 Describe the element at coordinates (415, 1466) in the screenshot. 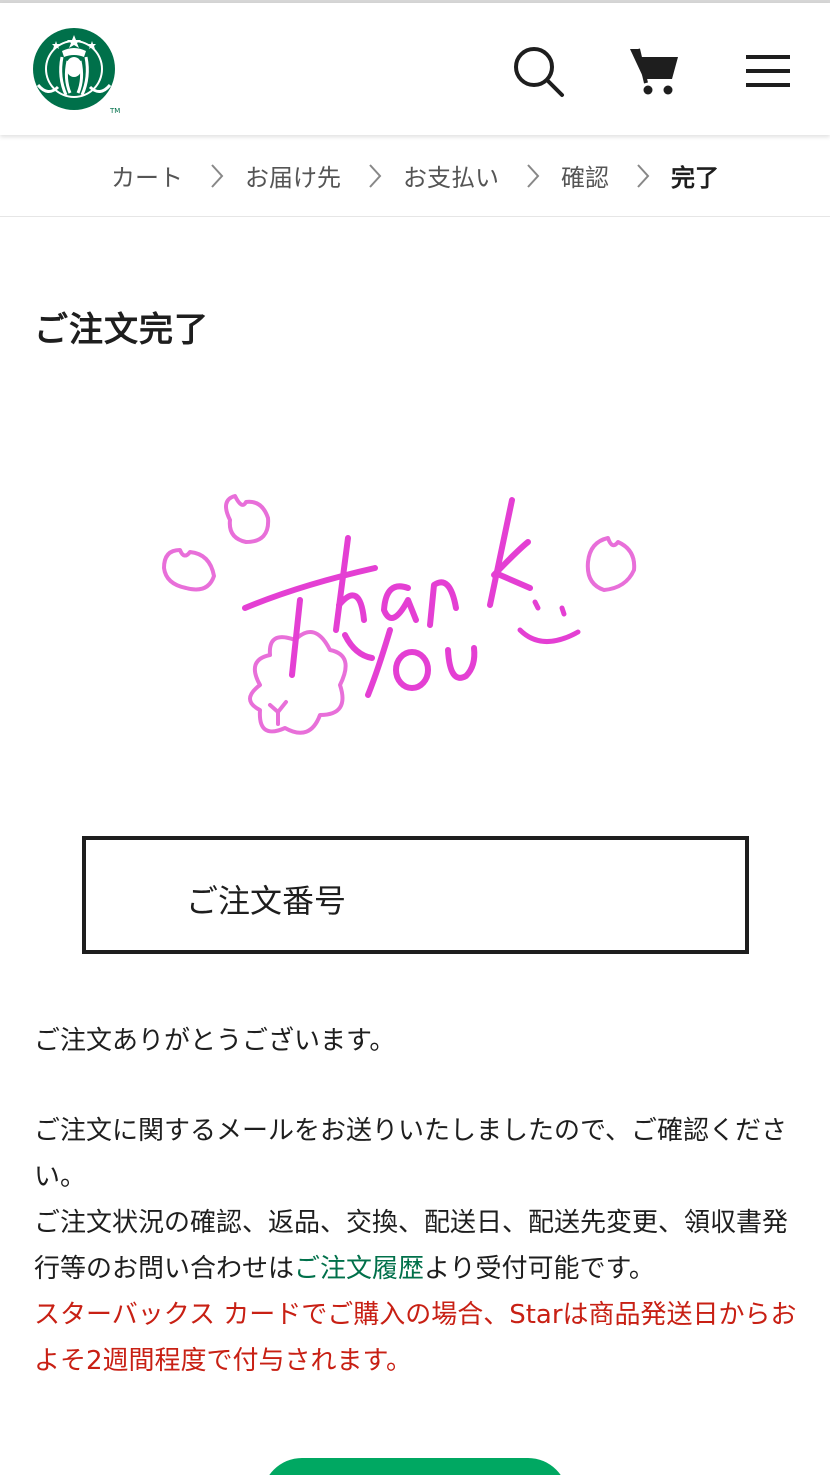

I see `primary-action-button` at that location.